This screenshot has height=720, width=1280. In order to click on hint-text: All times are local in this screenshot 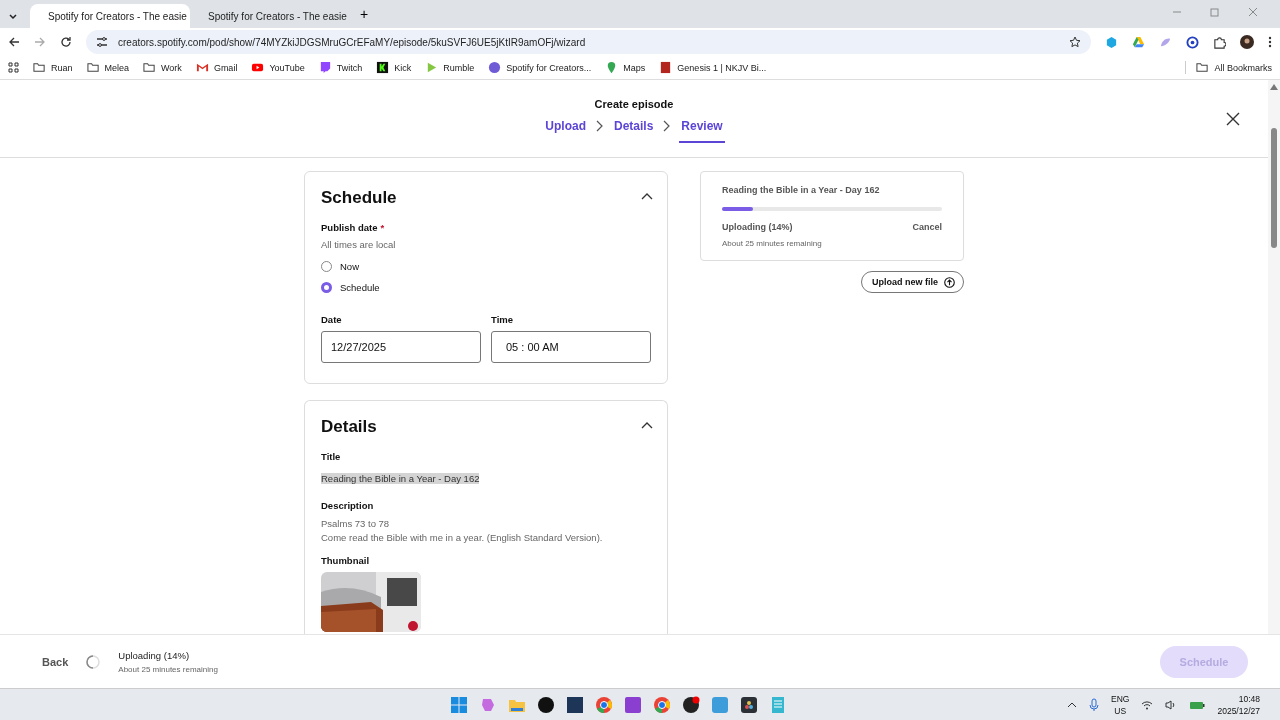, I will do `click(359, 244)`.